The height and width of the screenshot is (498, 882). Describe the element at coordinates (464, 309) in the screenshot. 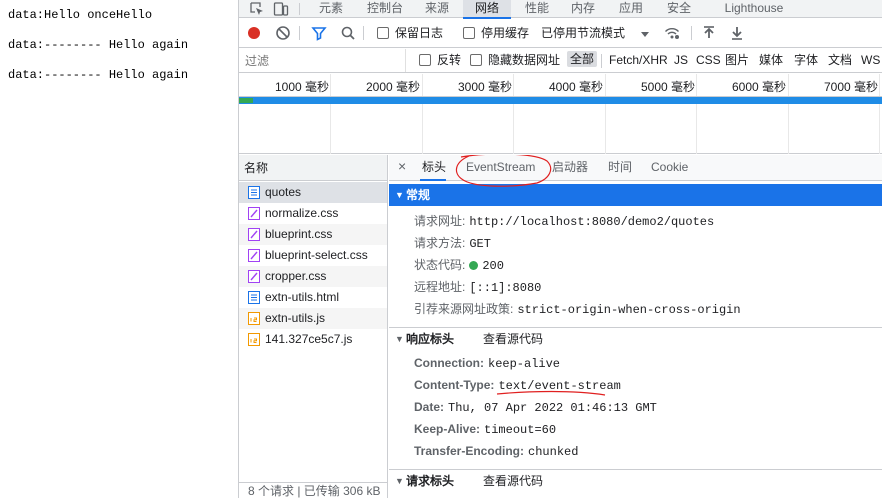

I see `field-key: 引荐来源网址政策:` at that location.